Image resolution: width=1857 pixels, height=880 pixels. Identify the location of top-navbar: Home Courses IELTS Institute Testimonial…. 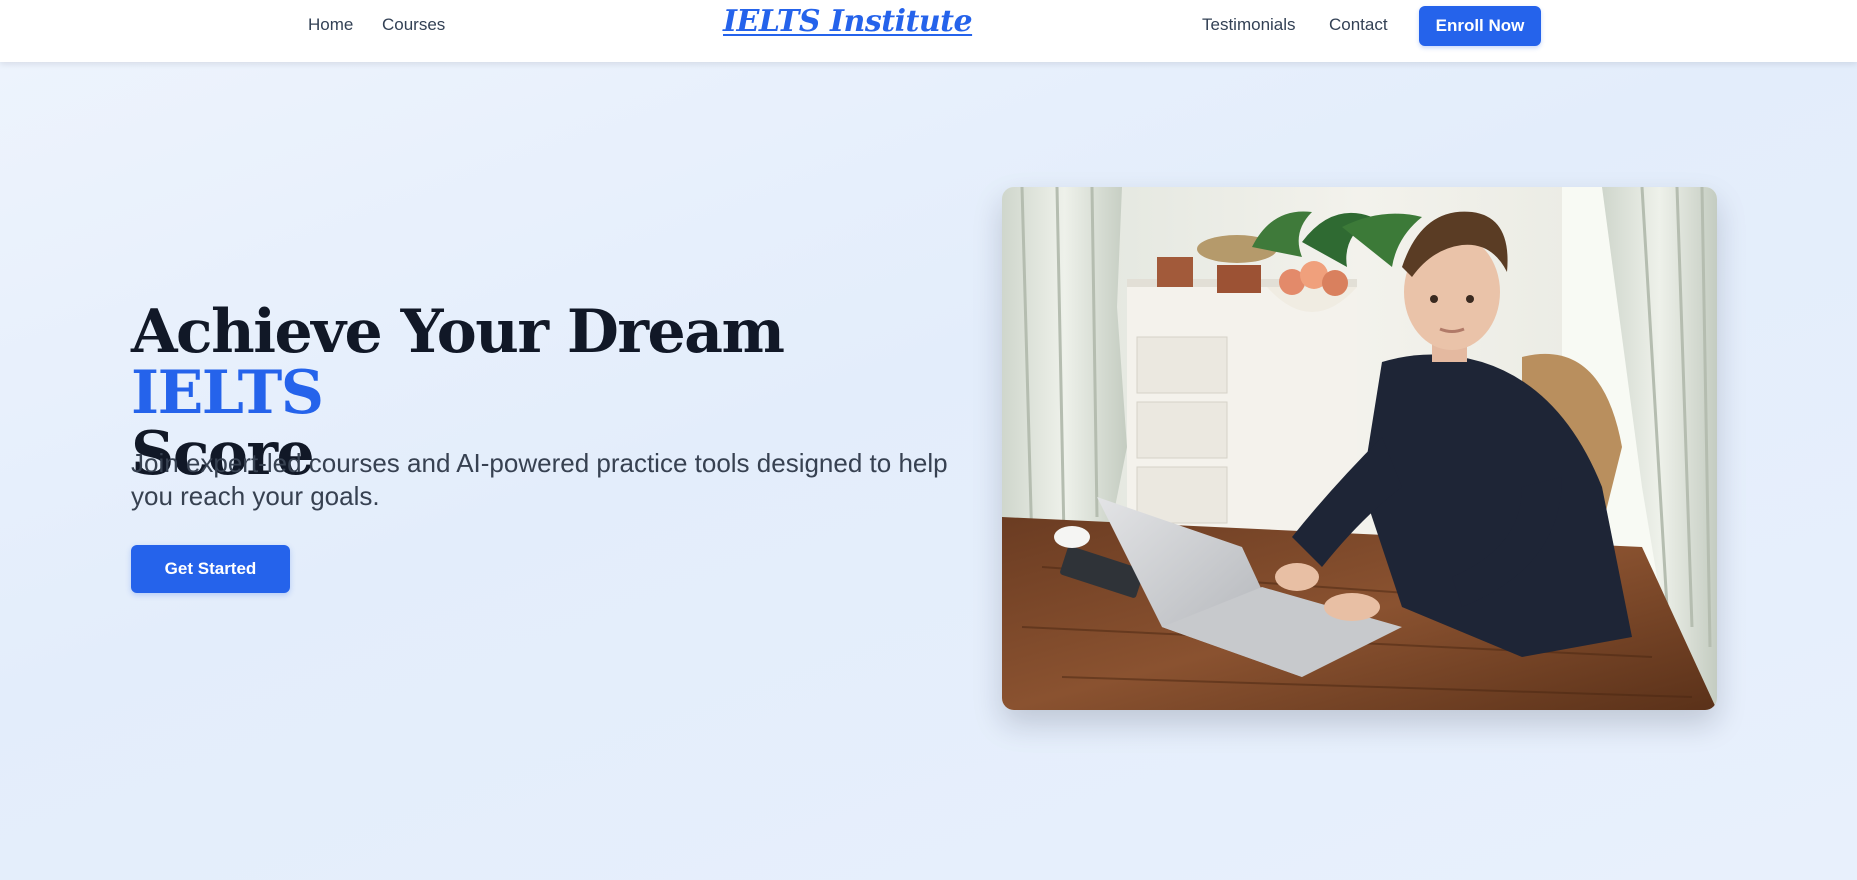
(928, 31).